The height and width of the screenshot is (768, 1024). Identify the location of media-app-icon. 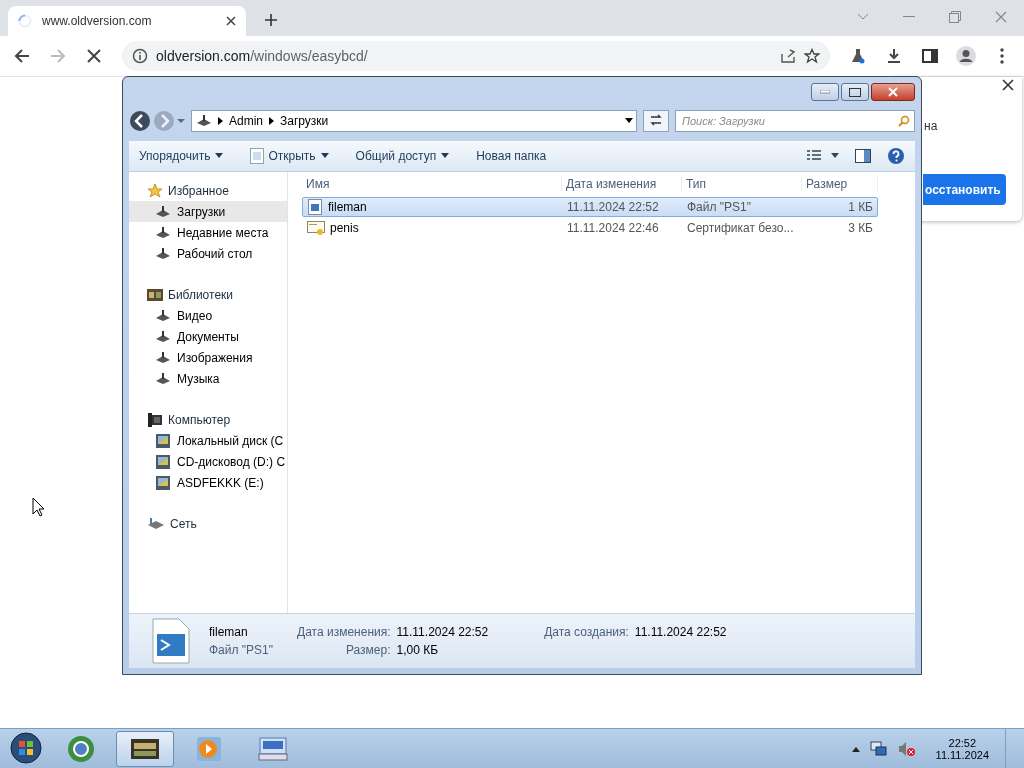
(209, 748).